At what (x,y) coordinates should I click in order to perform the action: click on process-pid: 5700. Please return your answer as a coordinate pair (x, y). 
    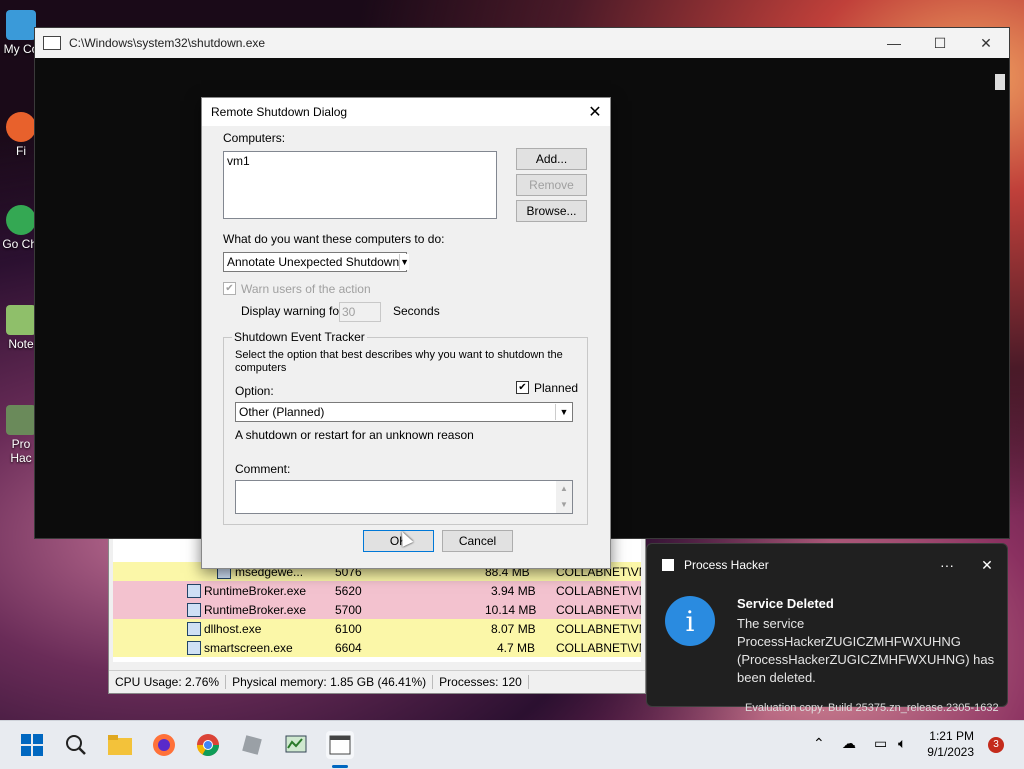
    Looking at the image, I should click on (348, 609).